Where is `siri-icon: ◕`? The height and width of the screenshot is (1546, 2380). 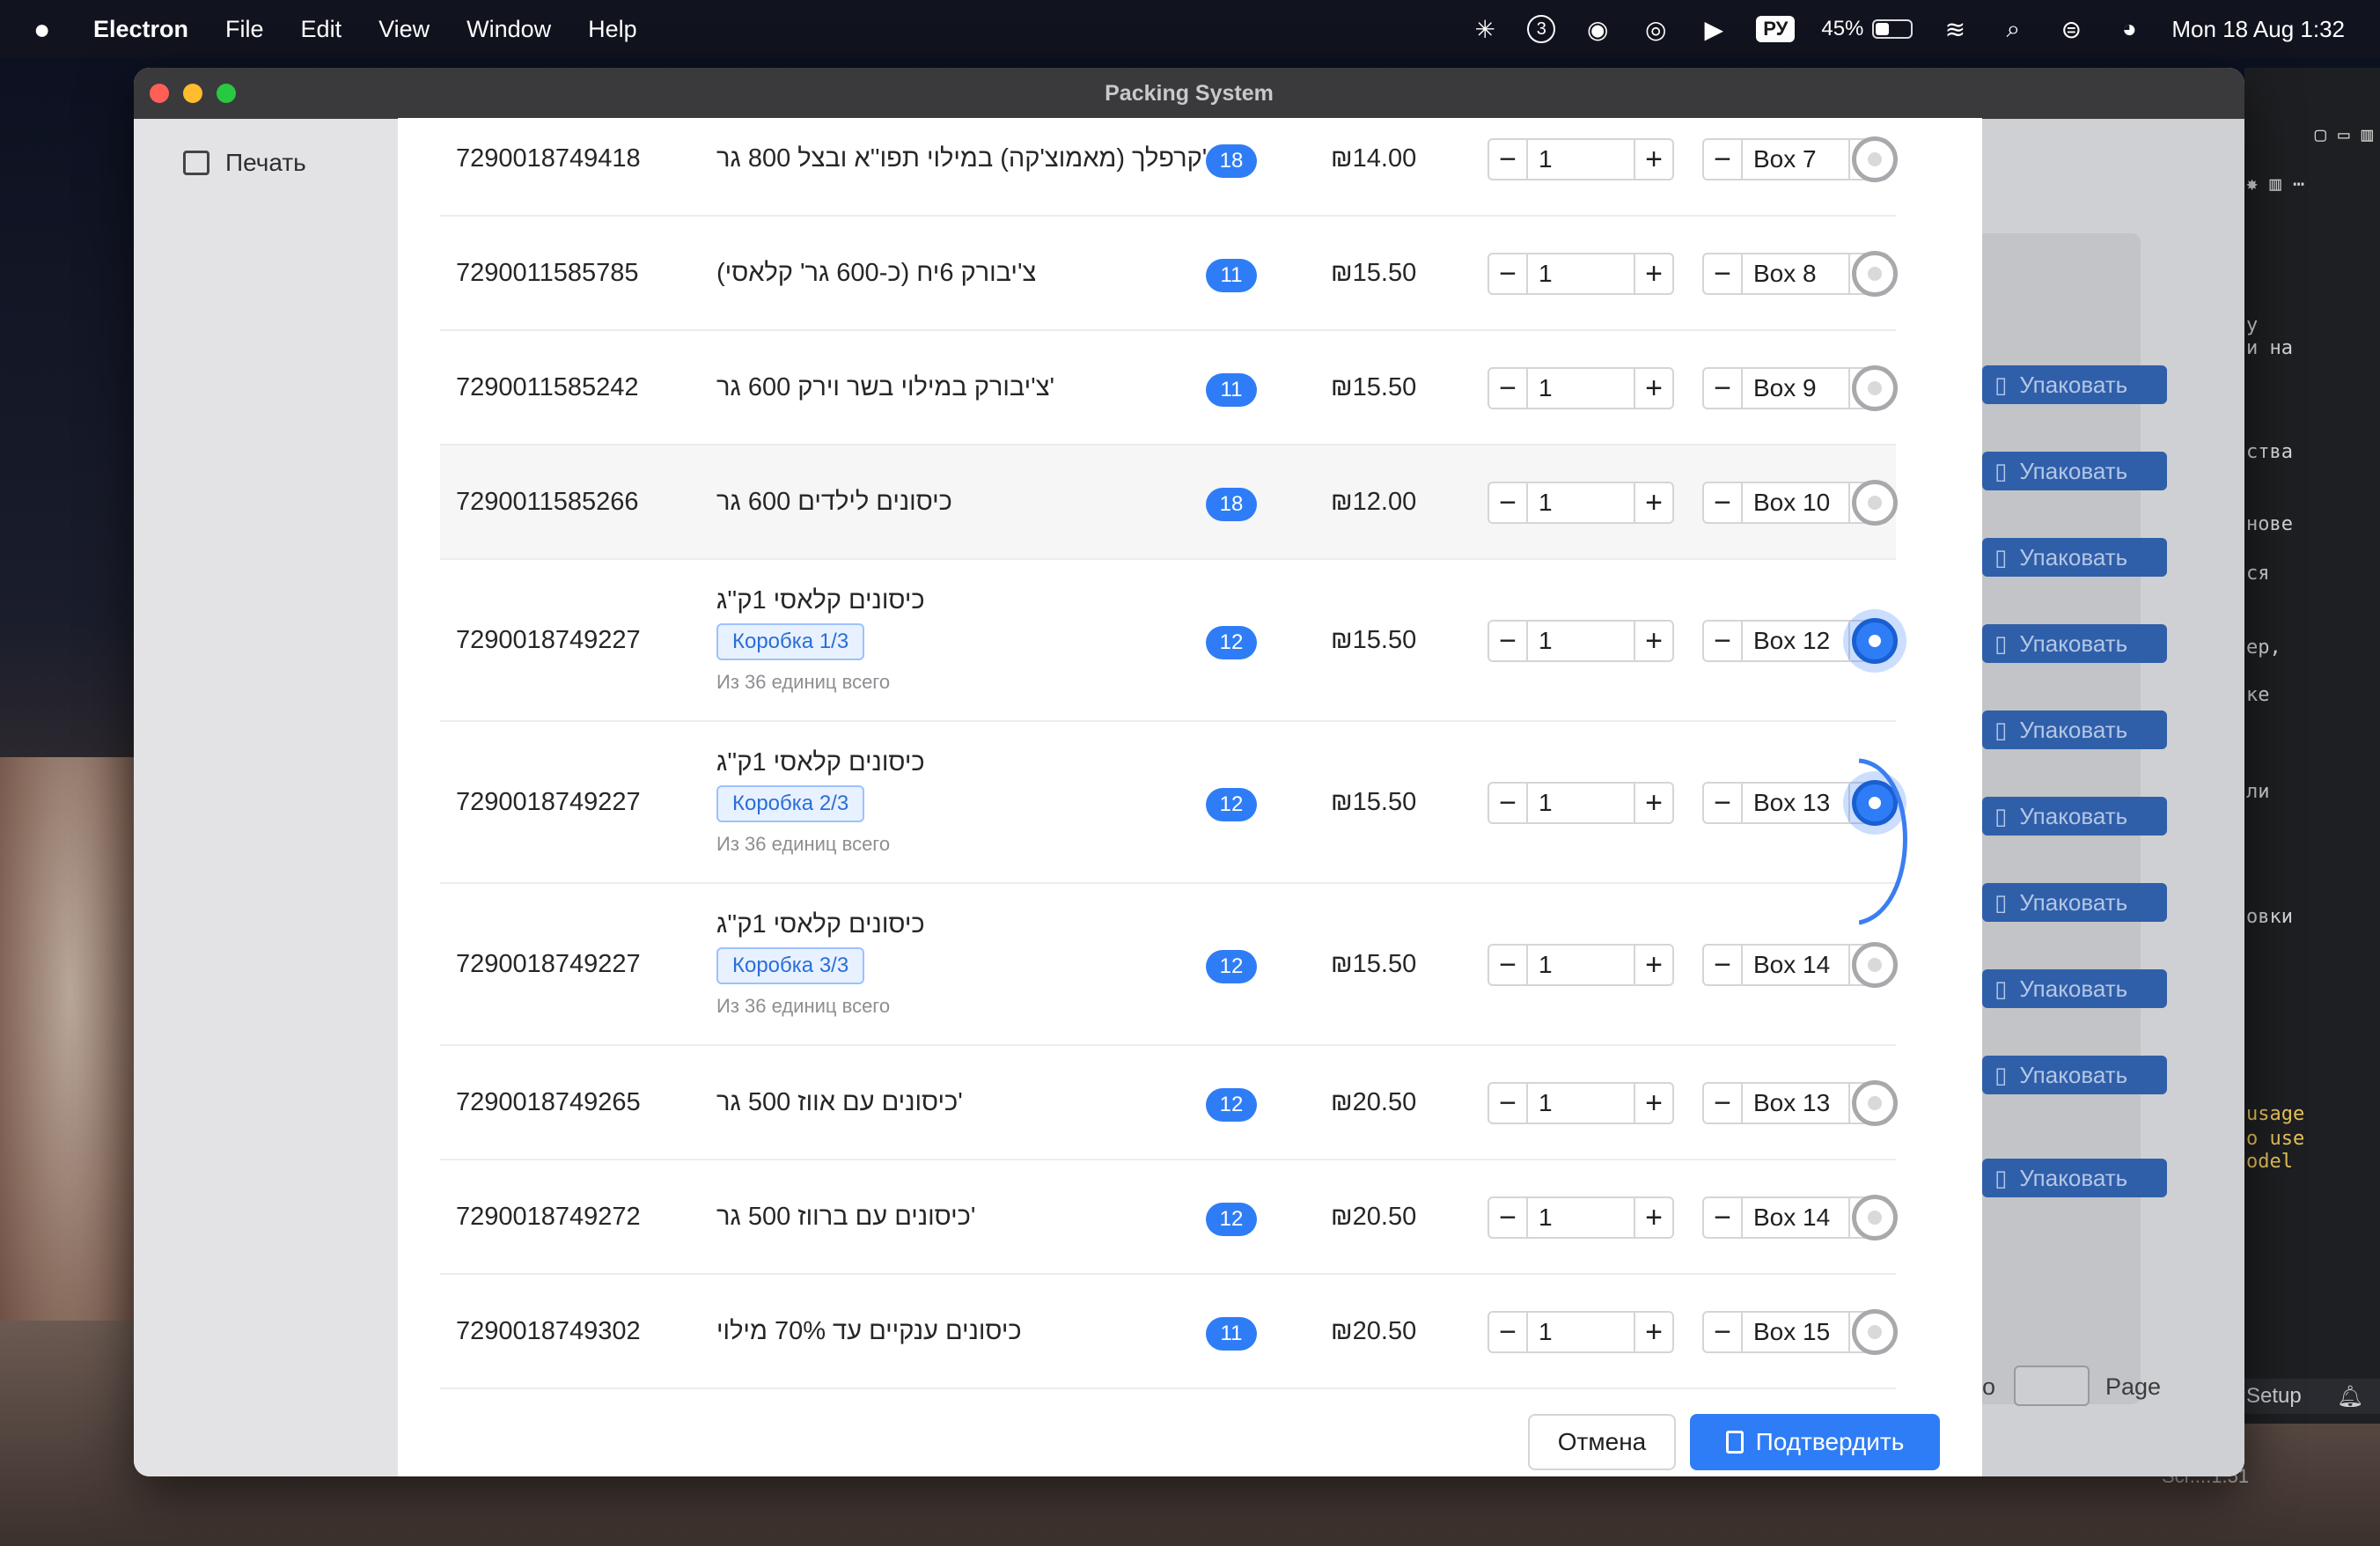
siri-icon: ◕ is located at coordinates (2129, 29).